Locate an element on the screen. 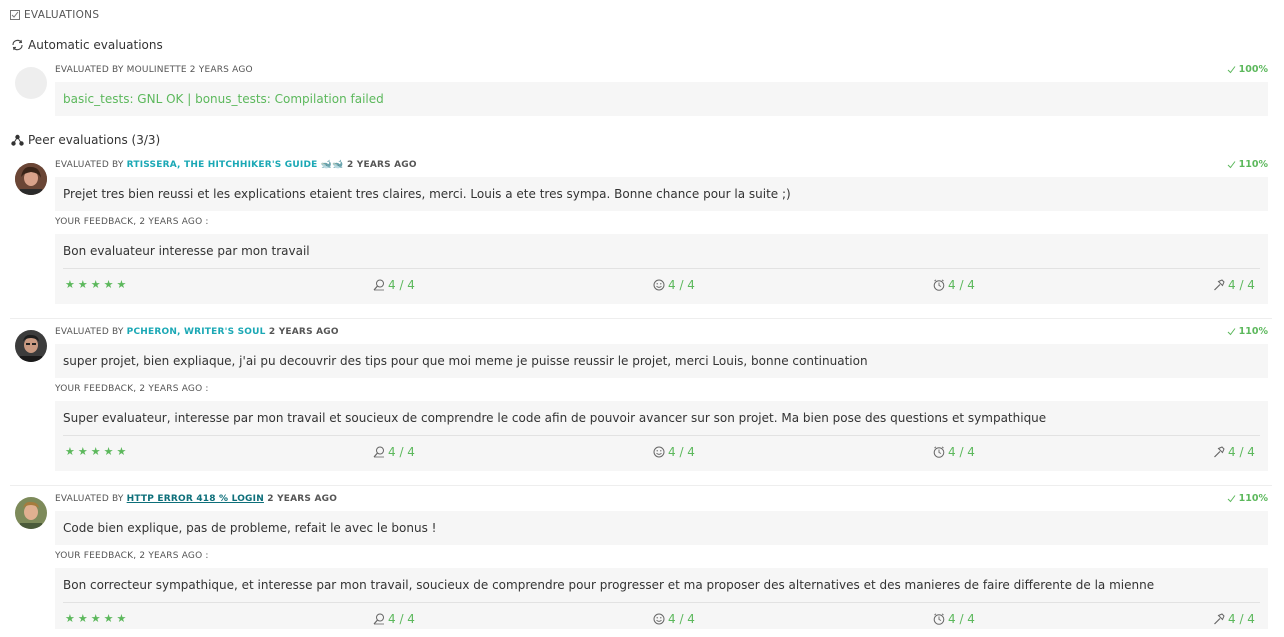  peer-evaluations-title: Peer evaluations (3/3) is located at coordinates (94, 140).